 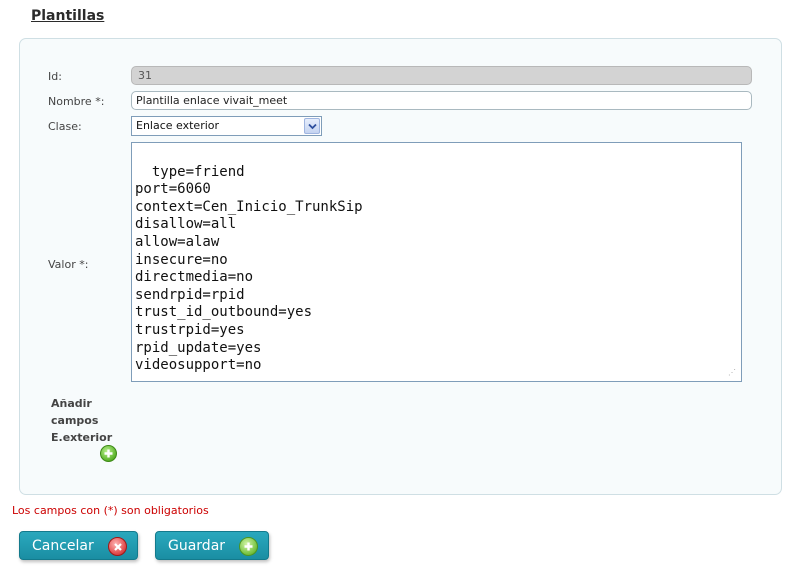 I want to click on clase-label: Clase:, so click(x=65, y=126).